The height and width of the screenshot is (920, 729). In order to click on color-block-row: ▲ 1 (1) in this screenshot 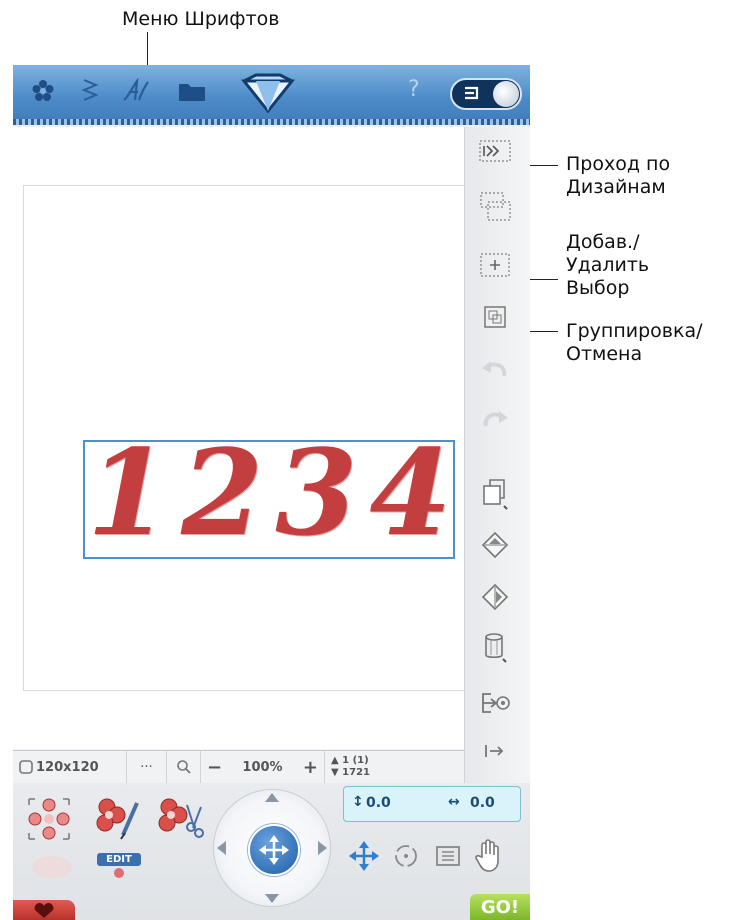, I will do `click(350, 761)`.